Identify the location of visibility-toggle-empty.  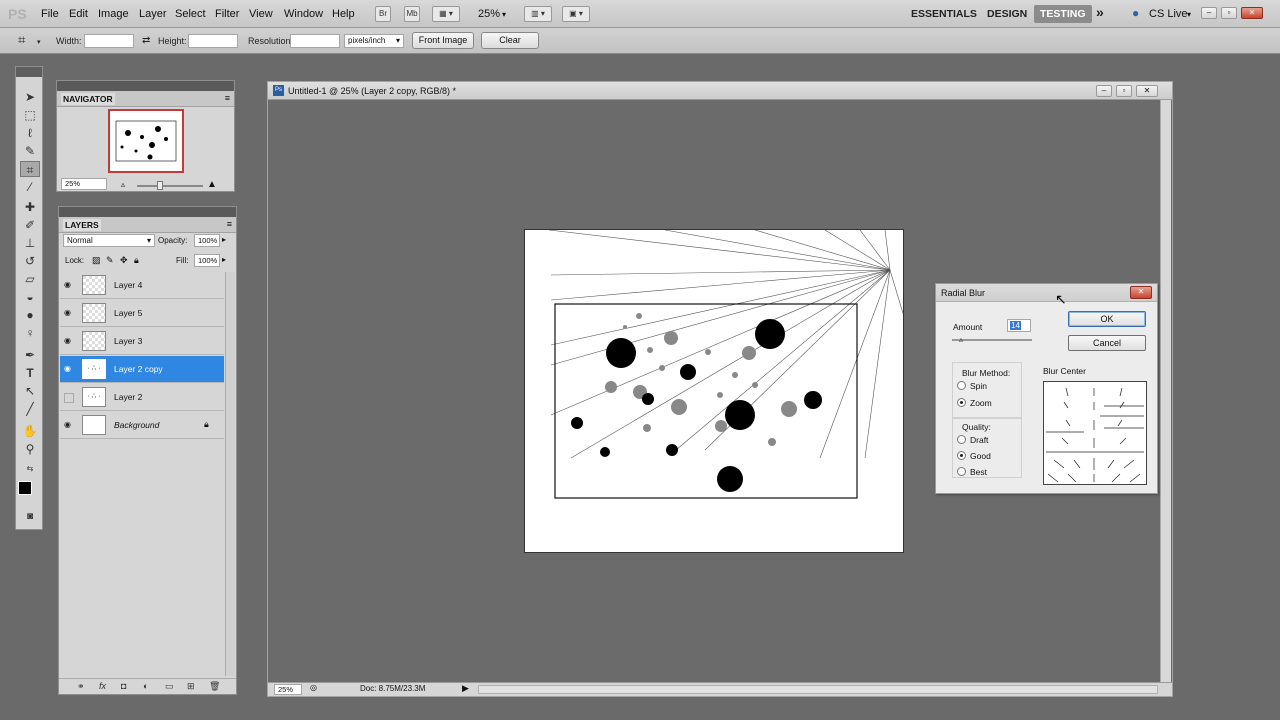
(69, 398).